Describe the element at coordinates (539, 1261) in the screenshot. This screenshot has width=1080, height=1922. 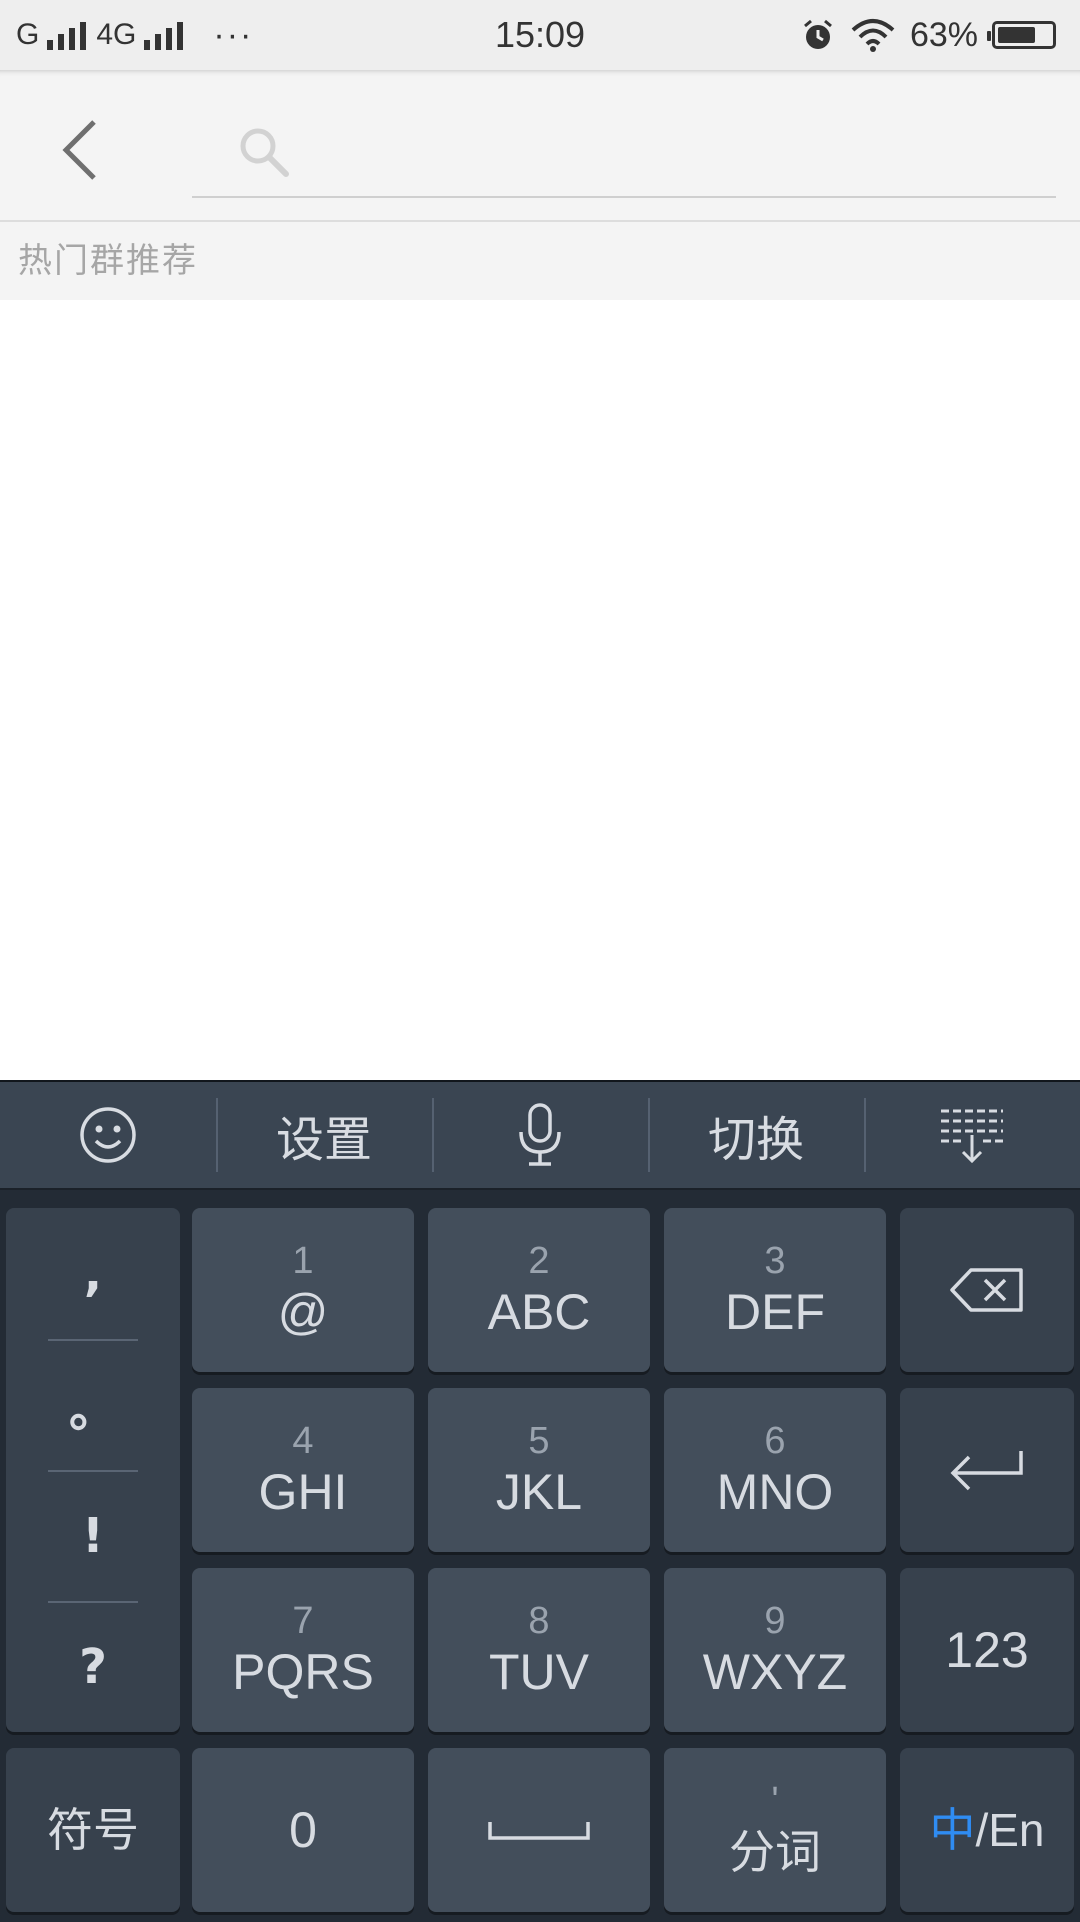
I see `key-number: 2` at that location.